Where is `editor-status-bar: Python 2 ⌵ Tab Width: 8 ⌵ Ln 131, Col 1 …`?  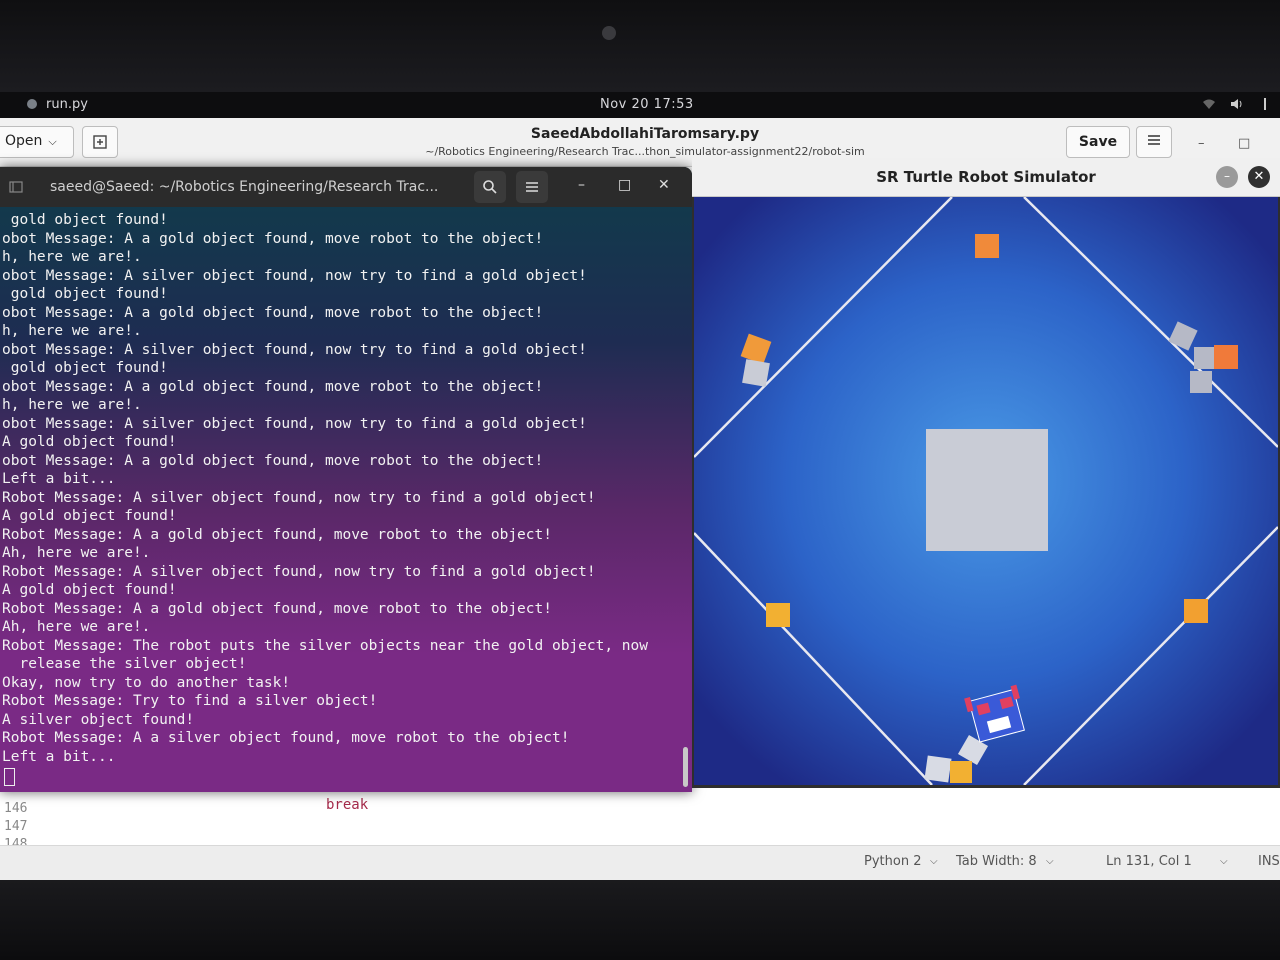 editor-status-bar: Python 2 ⌵ Tab Width: 8 ⌵ Ln 131, Col 1 … is located at coordinates (640, 862).